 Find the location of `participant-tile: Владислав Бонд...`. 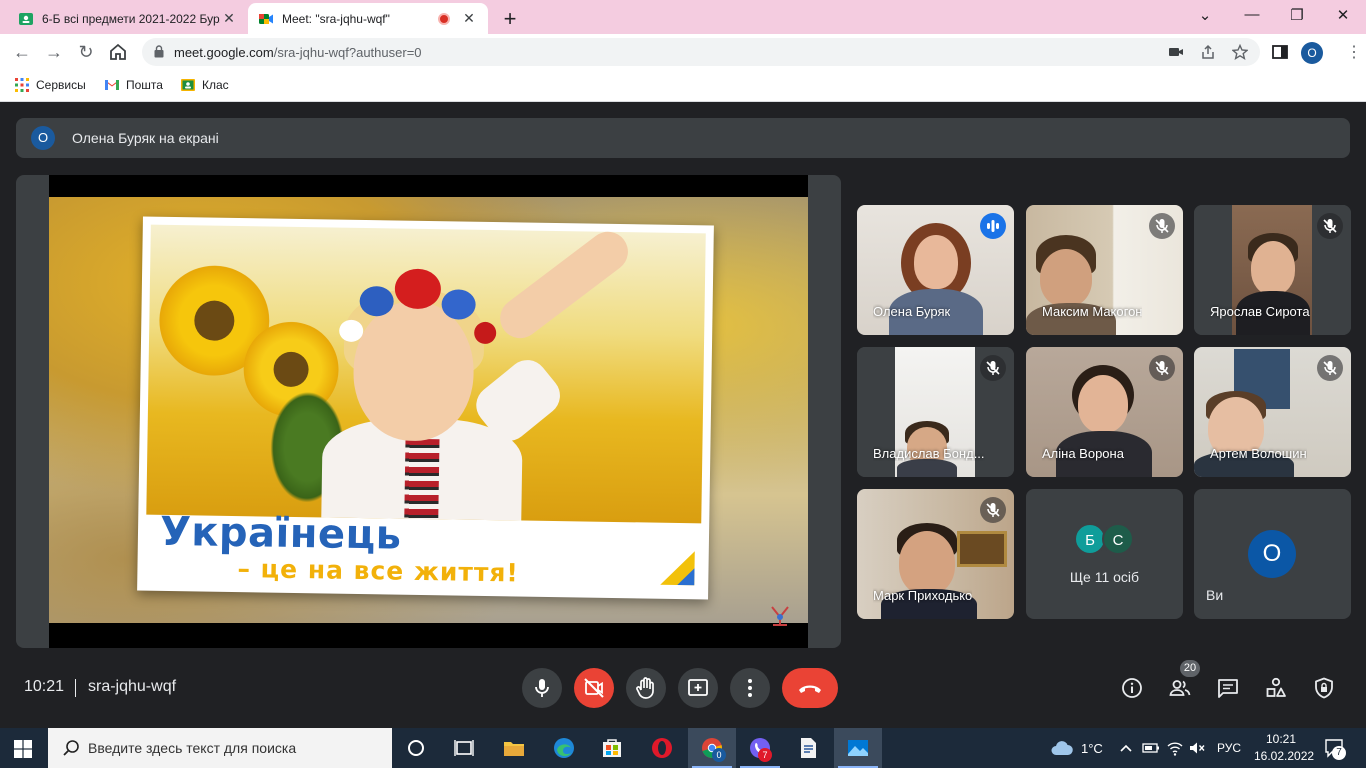

participant-tile: Владислав Бонд... is located at coordinates (935, 412).